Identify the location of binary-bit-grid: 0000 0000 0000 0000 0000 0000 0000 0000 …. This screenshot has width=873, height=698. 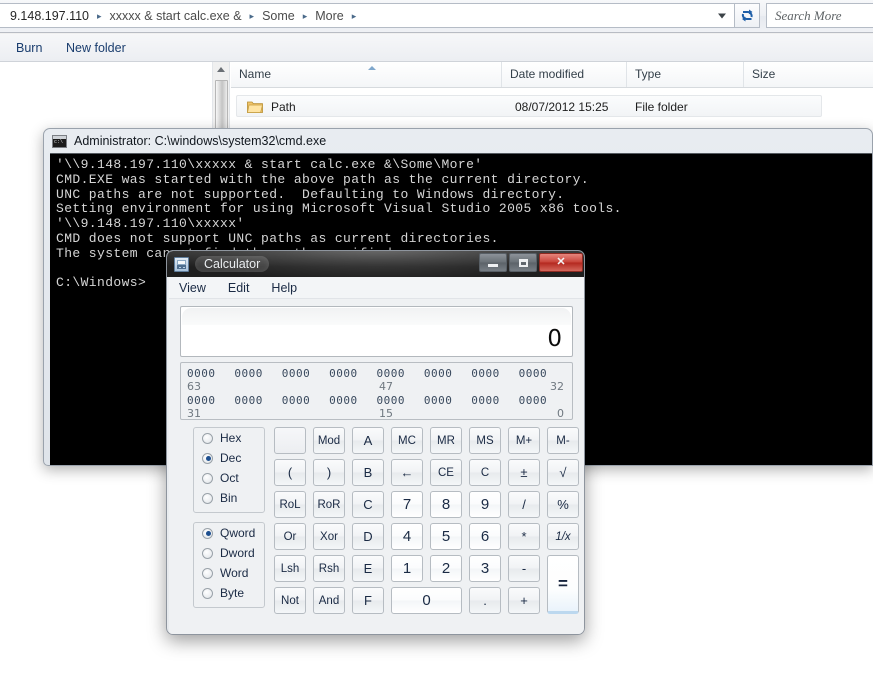
(376, 391).